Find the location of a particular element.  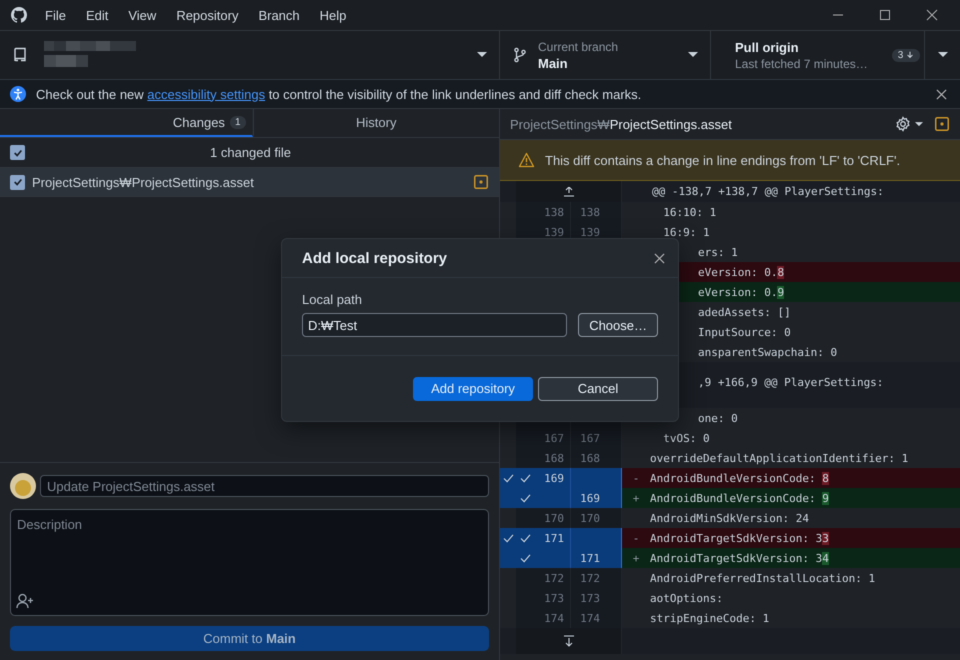

code-line: stripEngineCode: 1 is located at coordinates (710, 618).